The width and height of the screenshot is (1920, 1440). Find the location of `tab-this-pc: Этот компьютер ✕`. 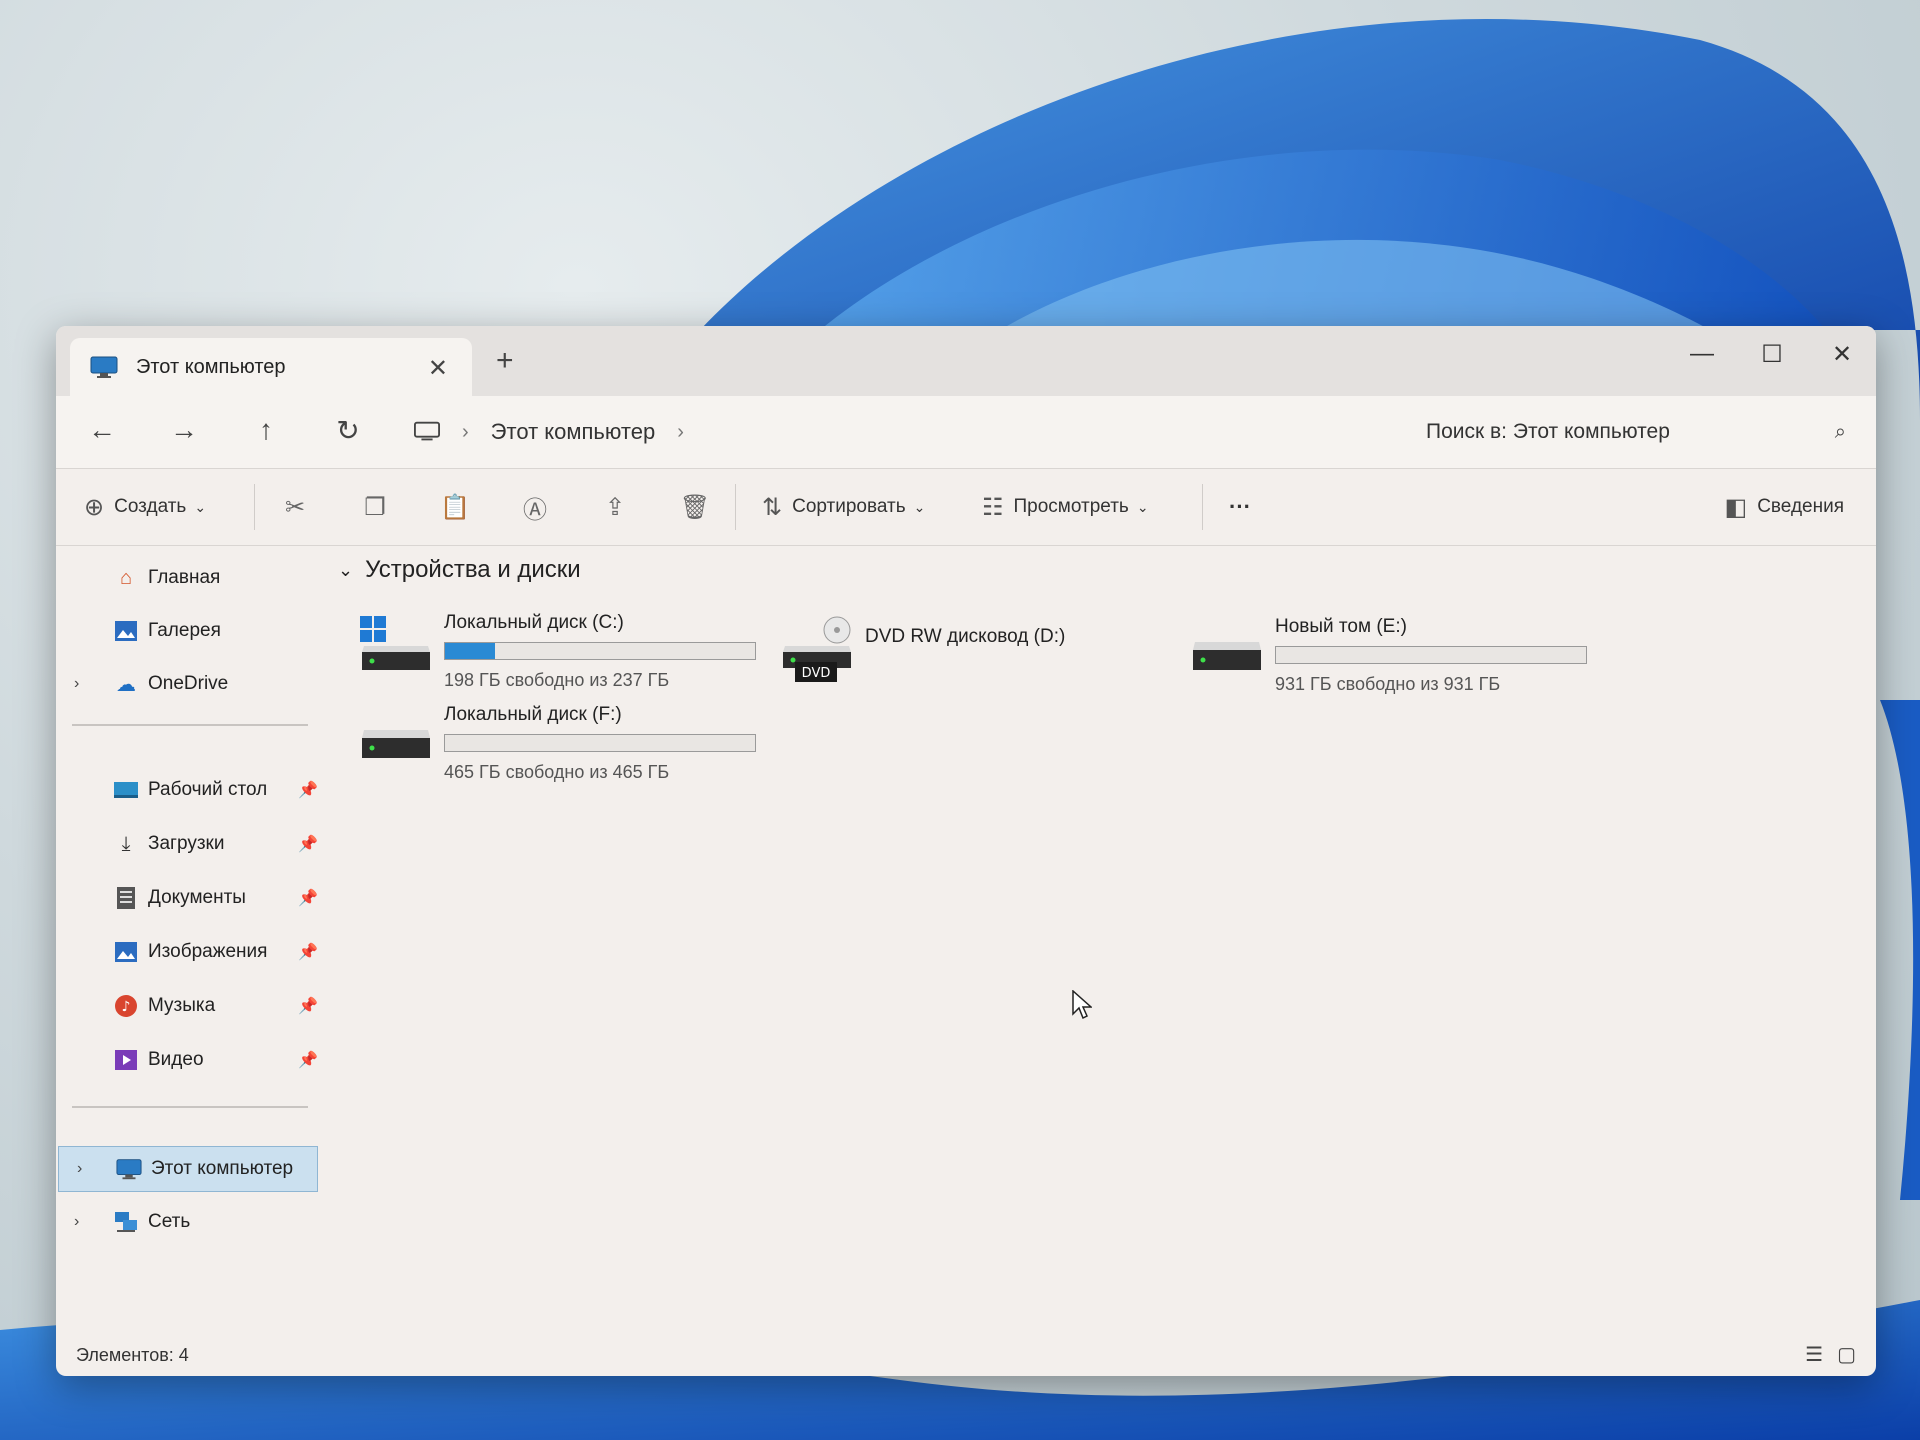

tab-this-pc: Этот компьютер ✕ is located at coordinates (271, 367).